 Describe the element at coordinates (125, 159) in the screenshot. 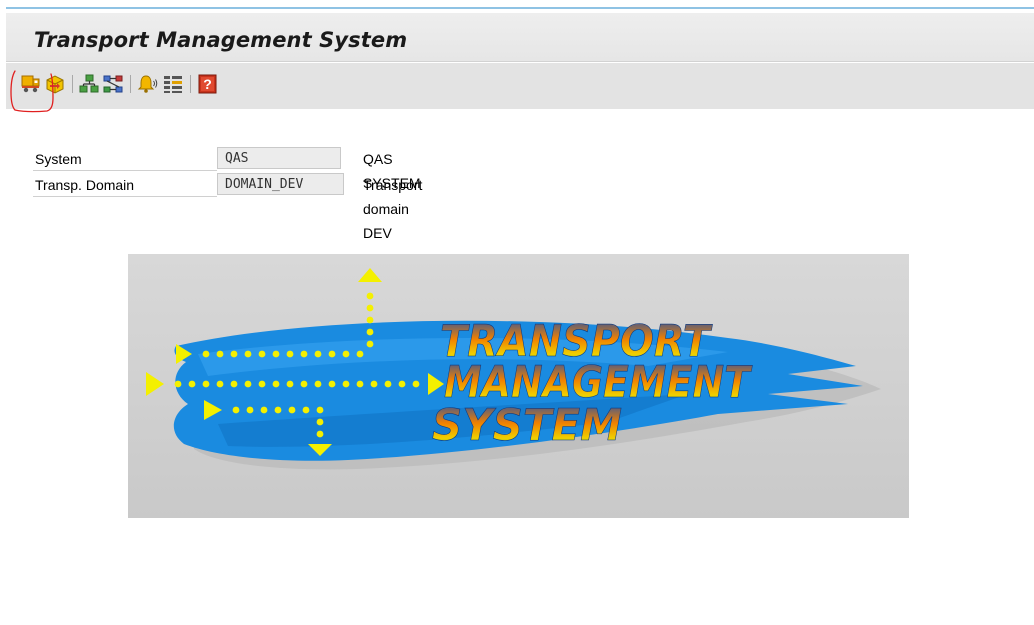

I see `system-label: System` at that location.